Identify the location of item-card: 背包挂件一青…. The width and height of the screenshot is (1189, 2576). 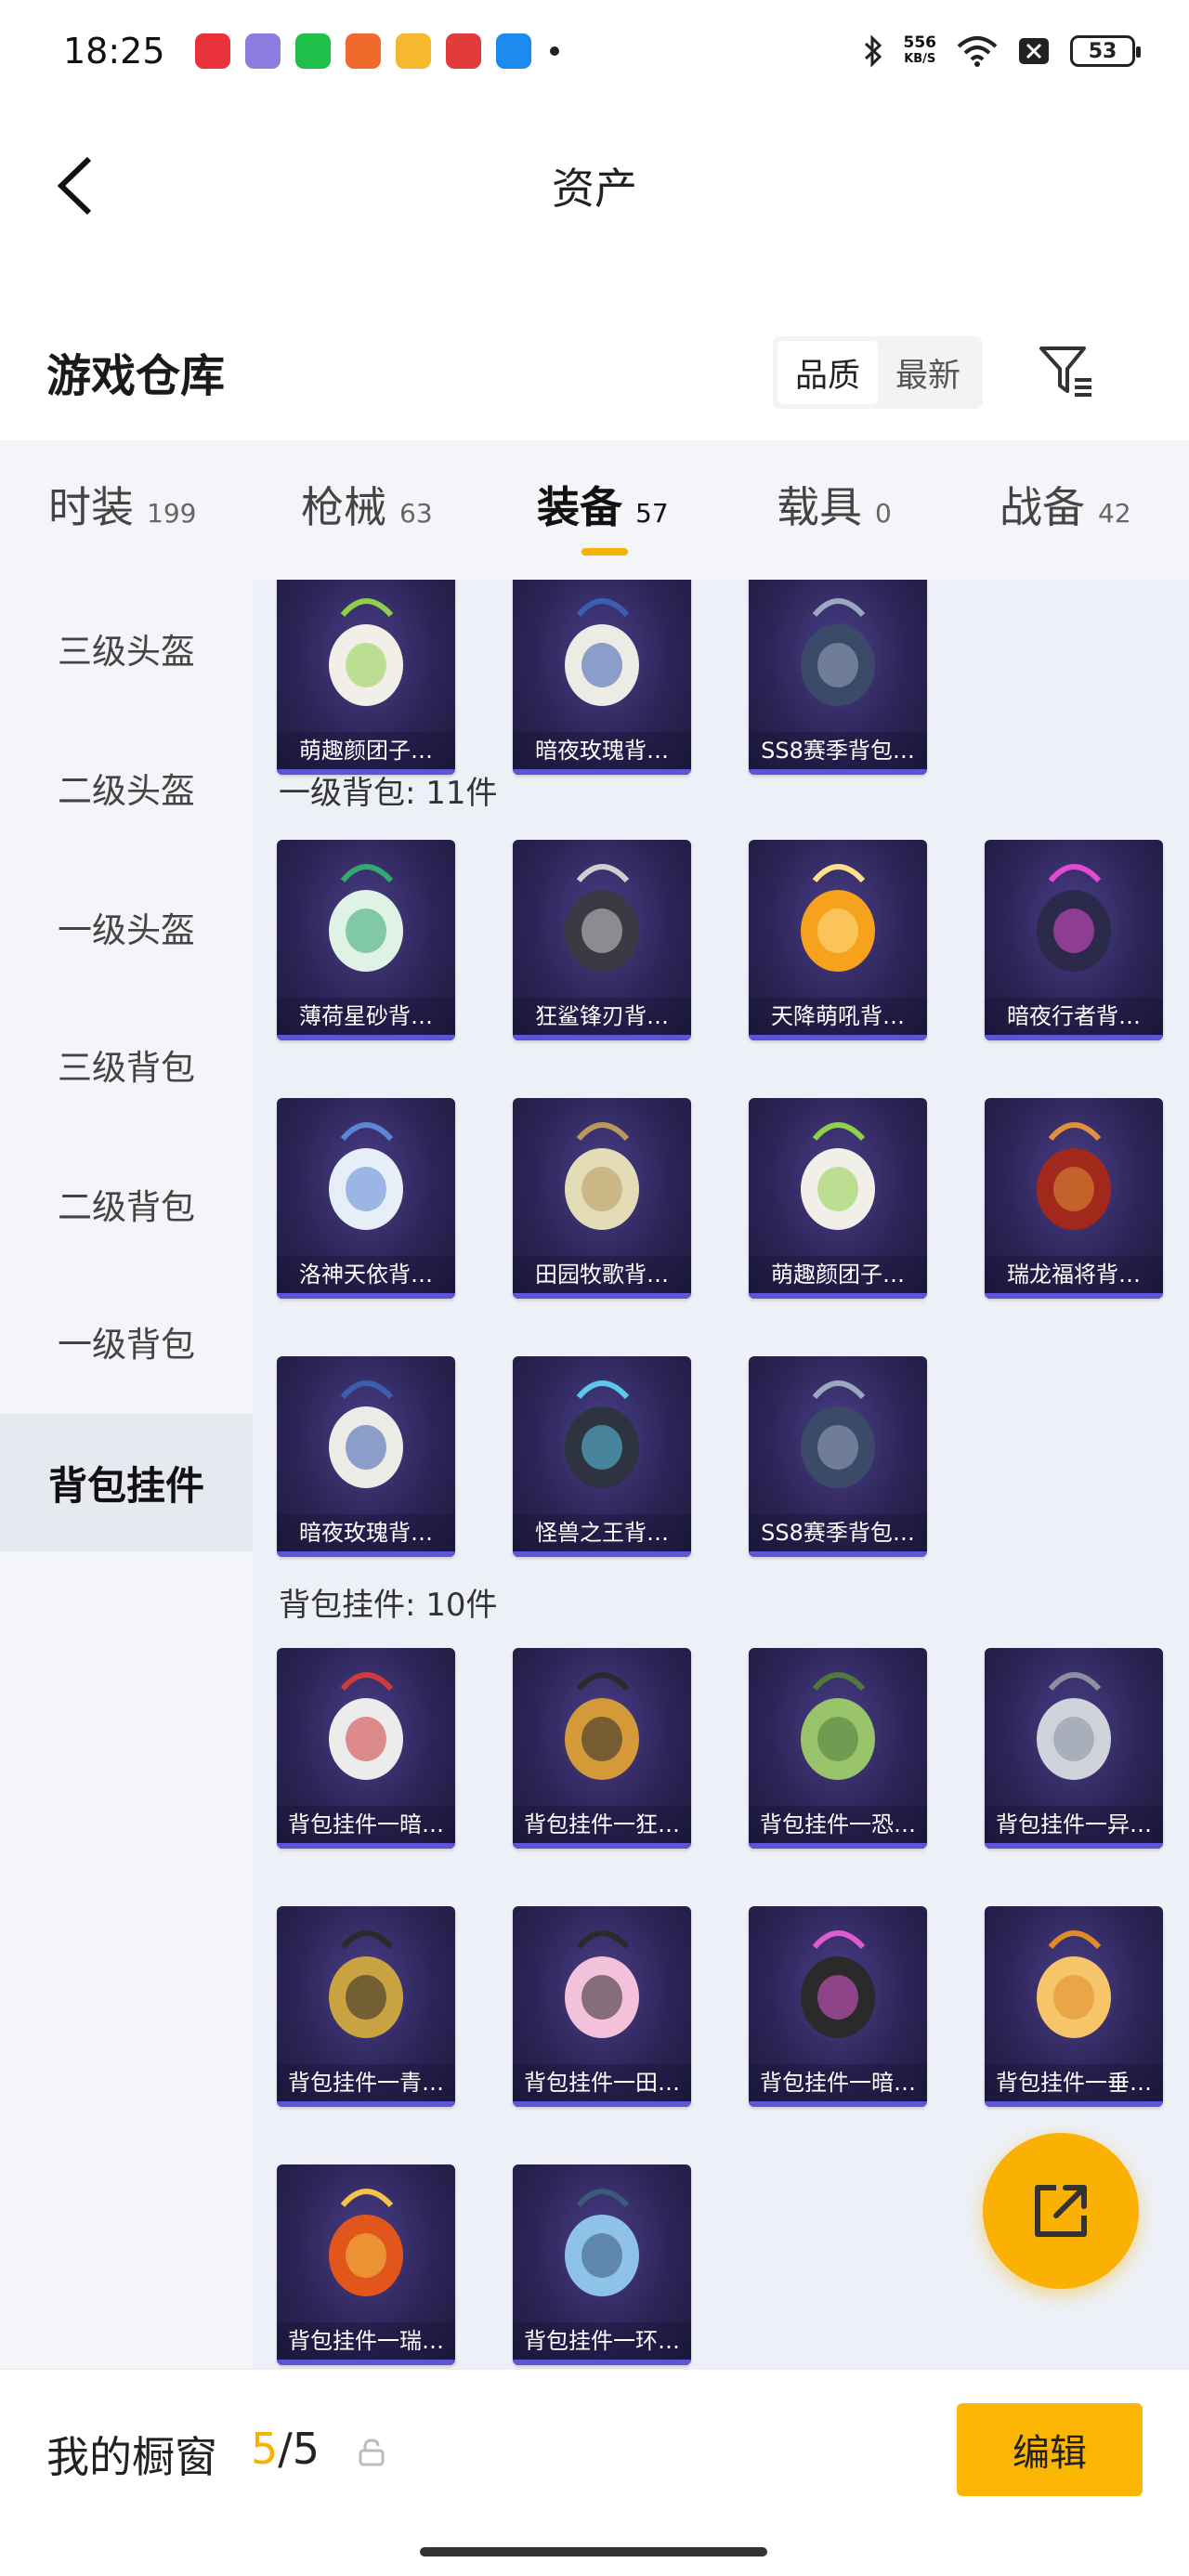
(366, 2007).